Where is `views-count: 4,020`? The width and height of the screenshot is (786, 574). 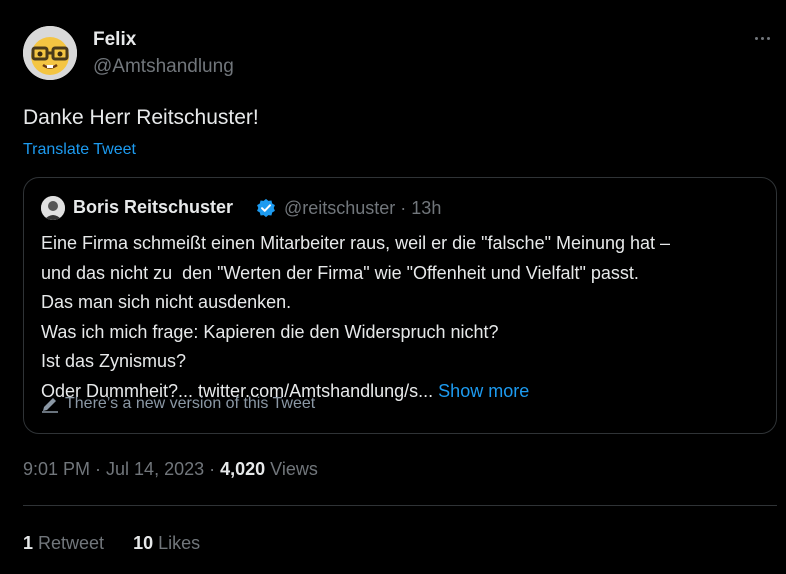 views-count: 4,020 is located at coordinates (243, 469).